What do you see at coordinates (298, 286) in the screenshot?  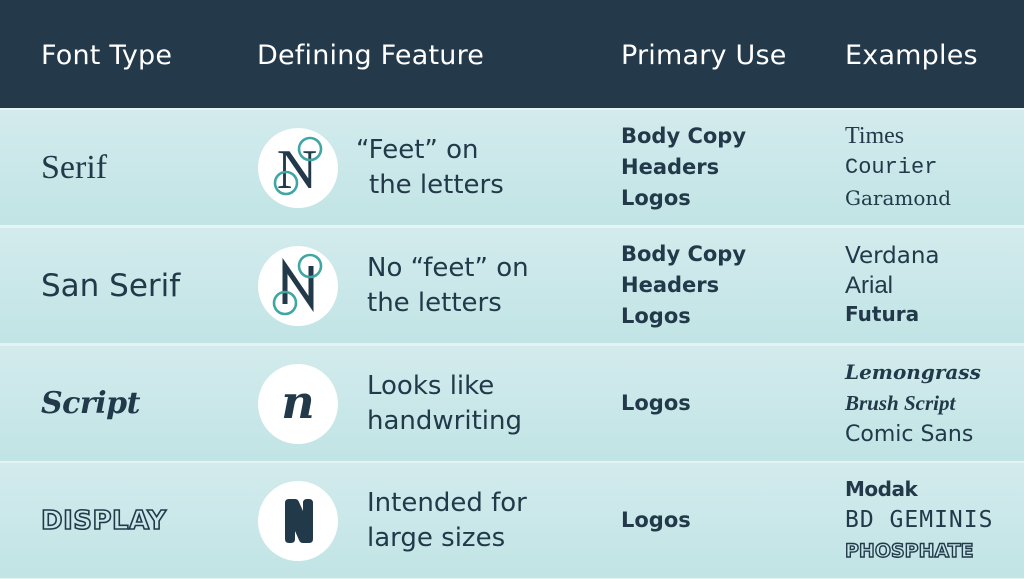 I see `sans-serif-n-icon` at bounding box center [298, 286].